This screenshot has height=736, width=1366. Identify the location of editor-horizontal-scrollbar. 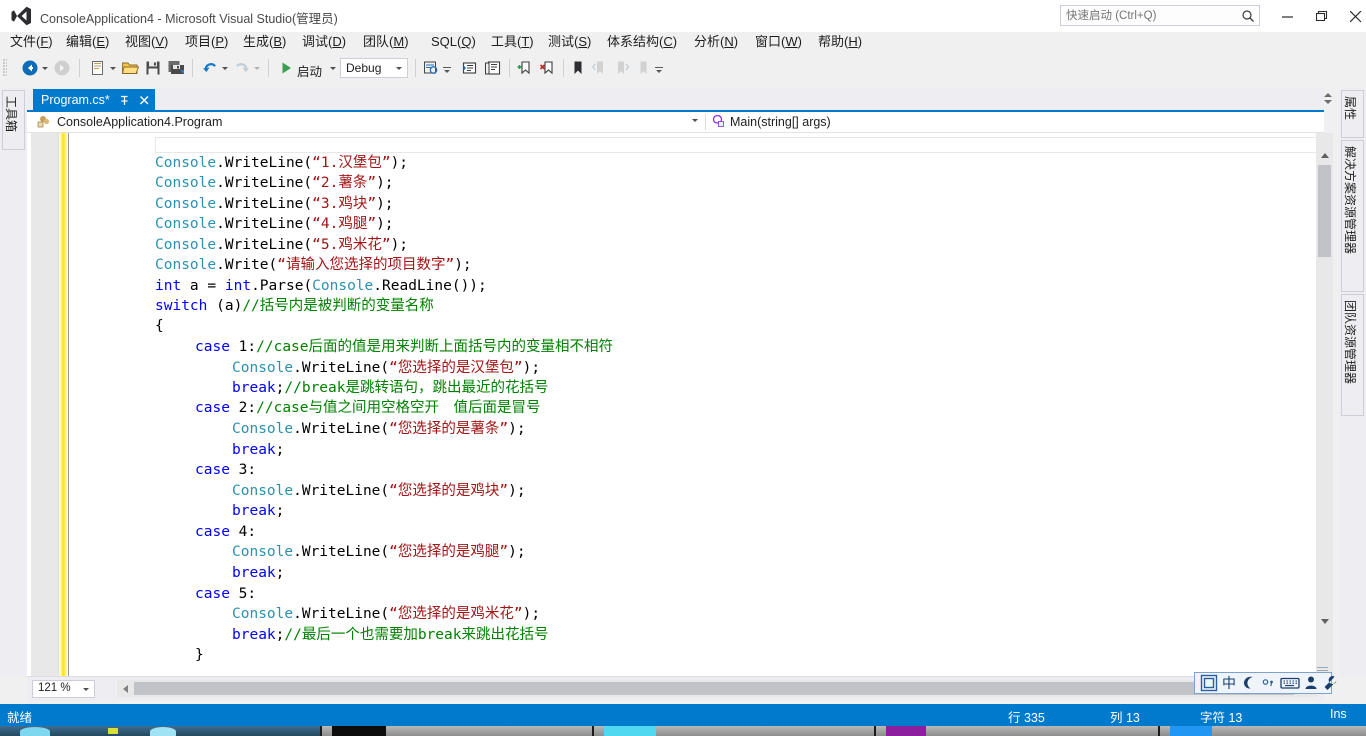
(717, 688).